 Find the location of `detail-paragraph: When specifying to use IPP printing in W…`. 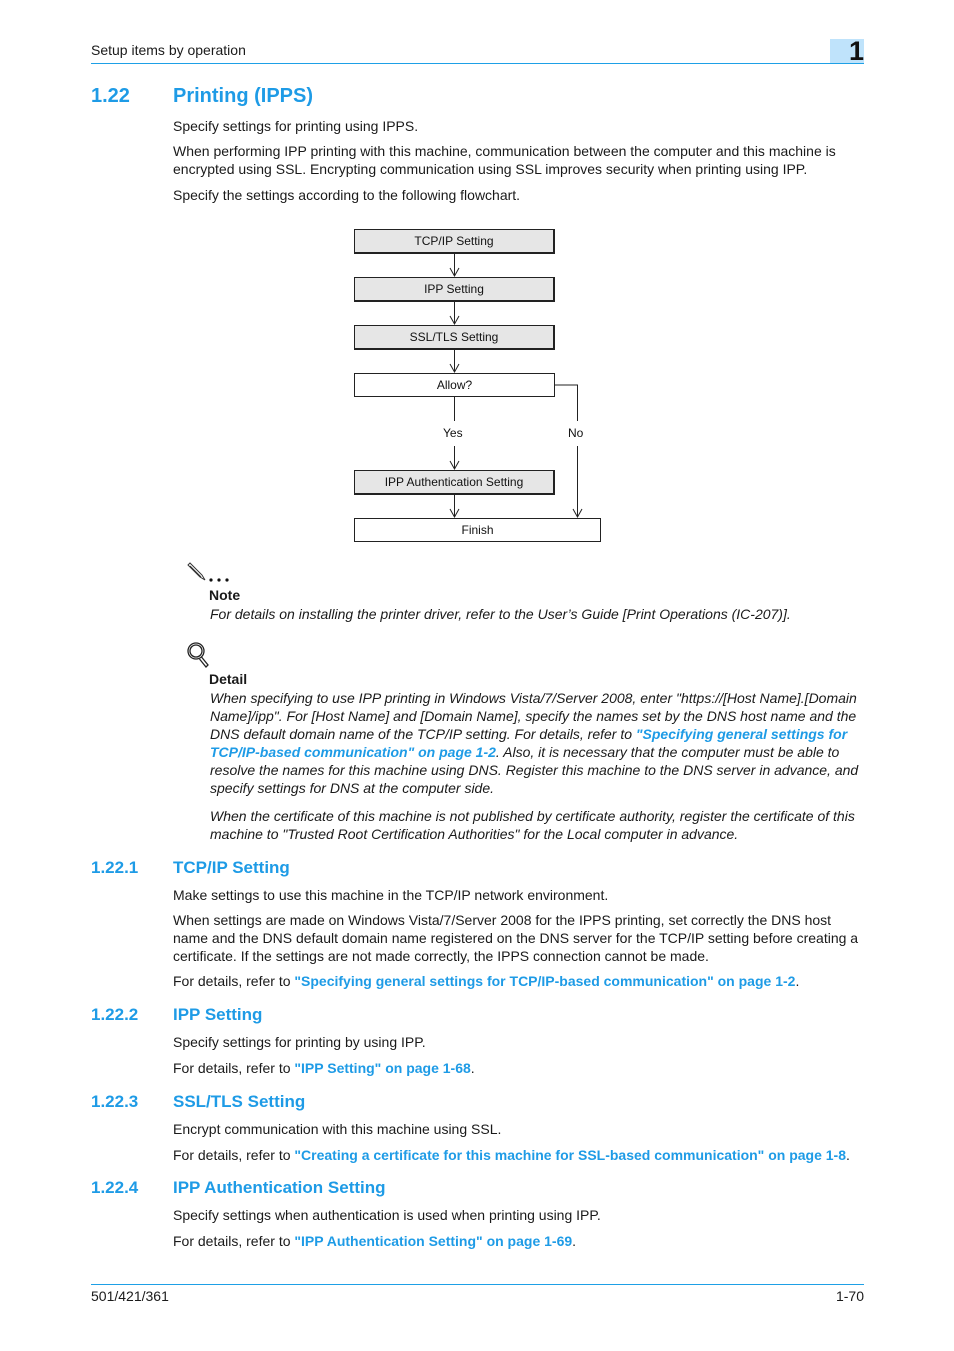

detail-paragraph: When specifying to use IPP printing in W… is located at coordinates (537, 743).